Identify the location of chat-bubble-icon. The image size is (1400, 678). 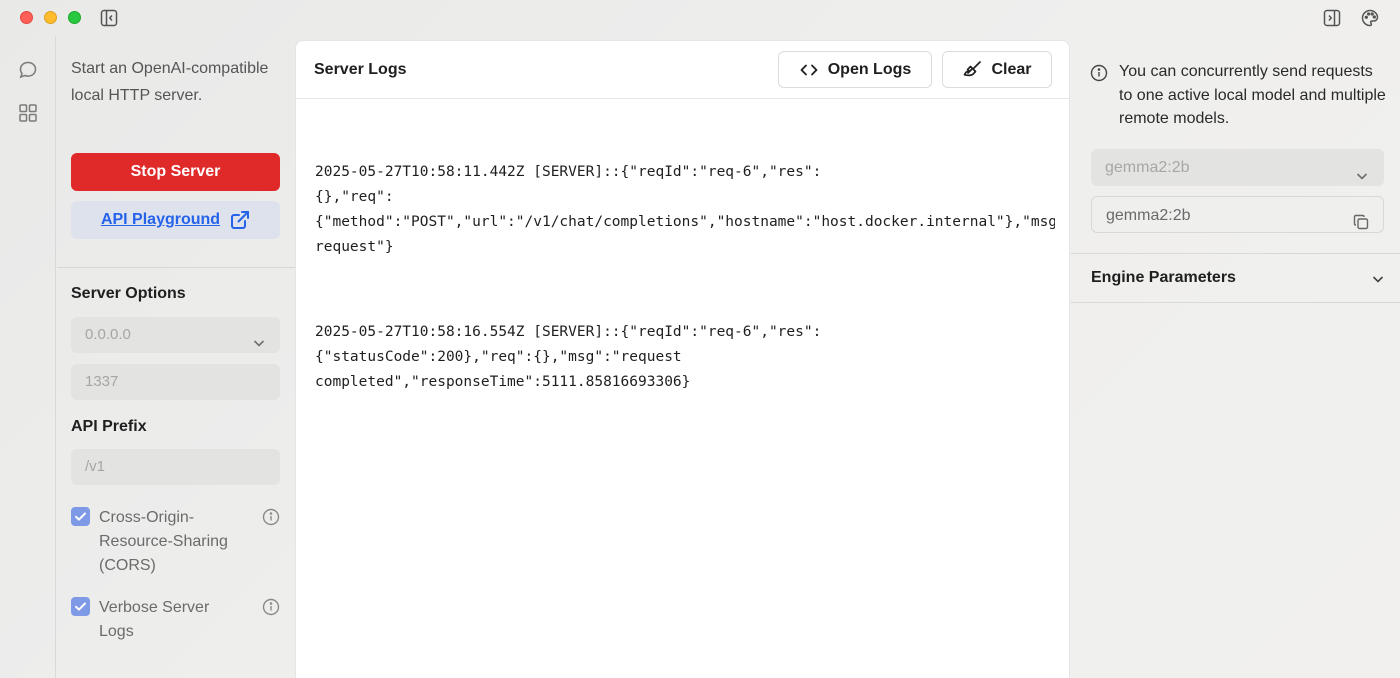
(28, 70).